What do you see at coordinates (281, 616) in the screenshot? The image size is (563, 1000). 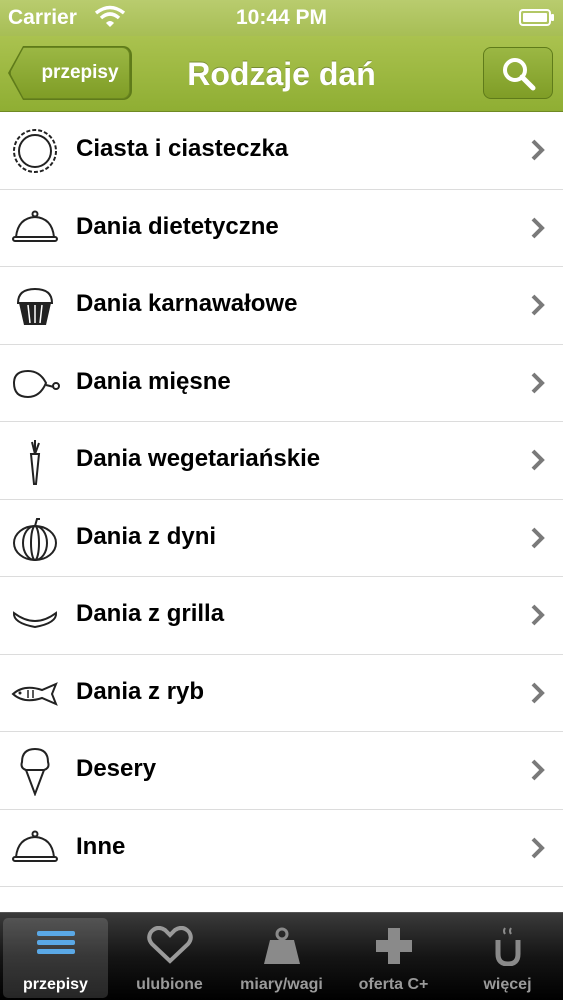 I see `list-item: Dania z grilla` at bounding box center [281, 616].